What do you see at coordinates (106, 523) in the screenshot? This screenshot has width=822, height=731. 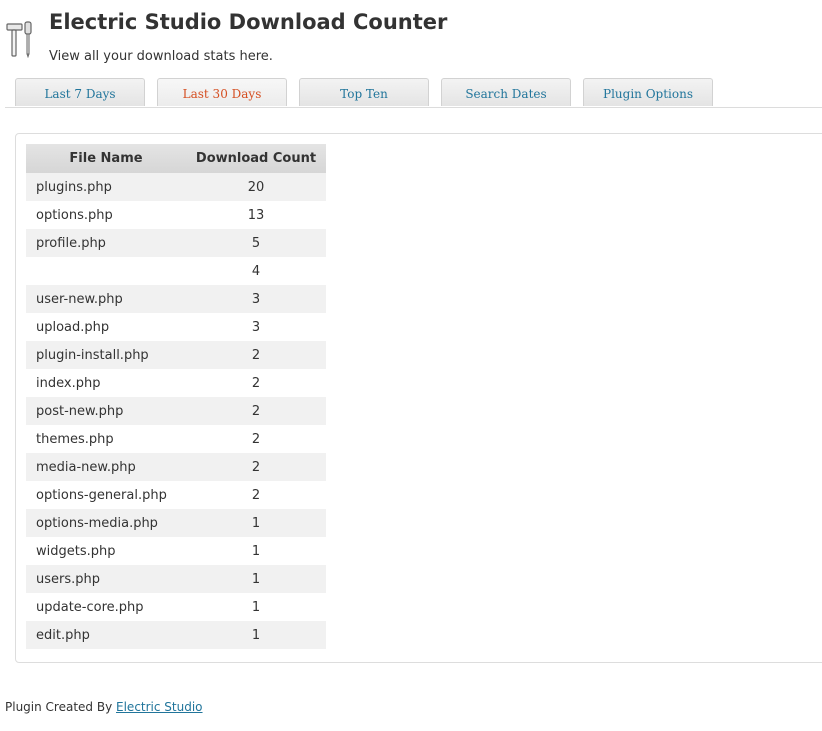 I see `file-name-cell: options-media.php` at bounding box center [106, 523].